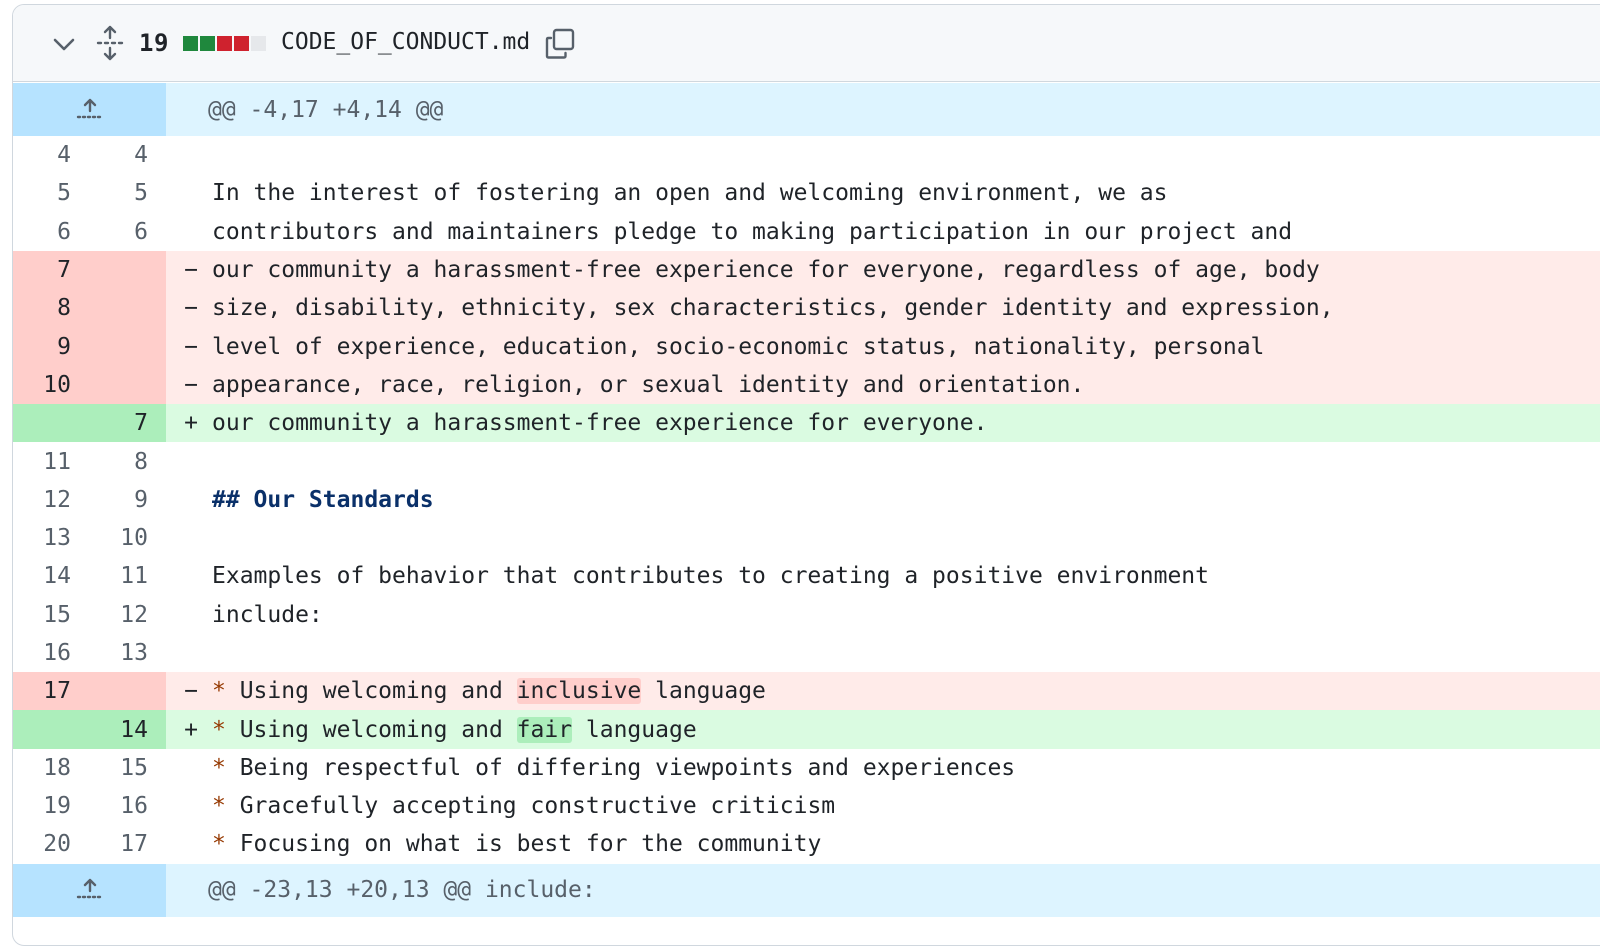 This screenshot has height=946, width=1600. Describe the element at coordinates (806, 653) in the screenshot. I see `diff-line: 16 13` at that location.